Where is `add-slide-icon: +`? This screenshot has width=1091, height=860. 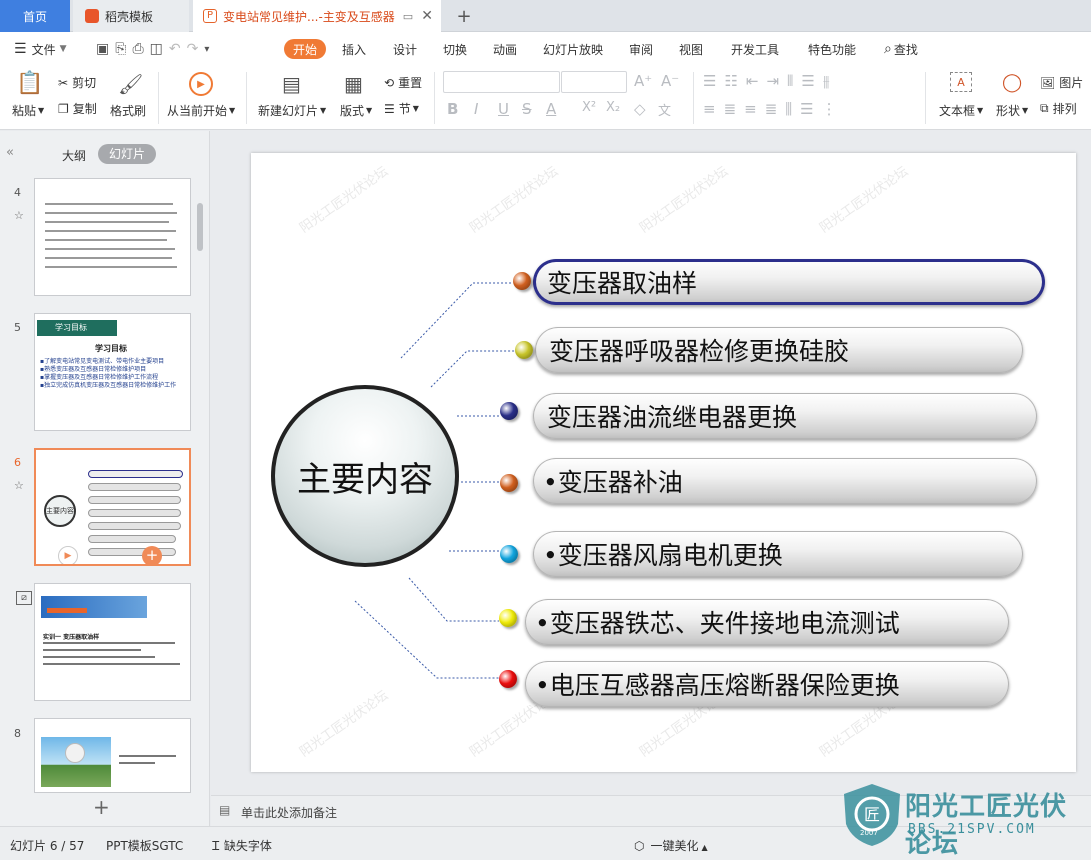 add-slide-icon: + is located at coordinates (152, 555).